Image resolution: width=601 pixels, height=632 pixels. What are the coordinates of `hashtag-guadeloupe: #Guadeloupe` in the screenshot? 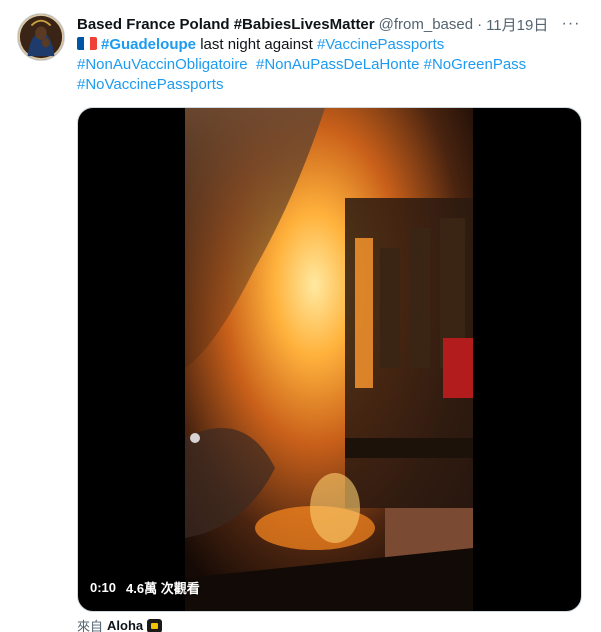 It's located at (148, 44).